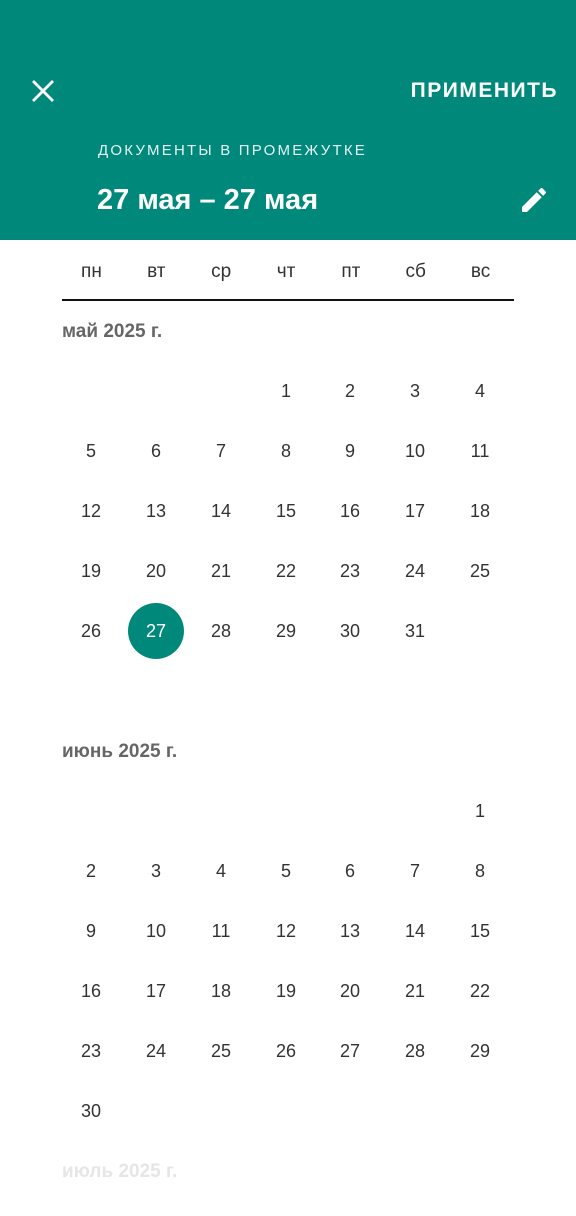  Describe the element at coordinates (120, 751) in the screenshot. I see `month-title: июнь 2025 г.` at that location.